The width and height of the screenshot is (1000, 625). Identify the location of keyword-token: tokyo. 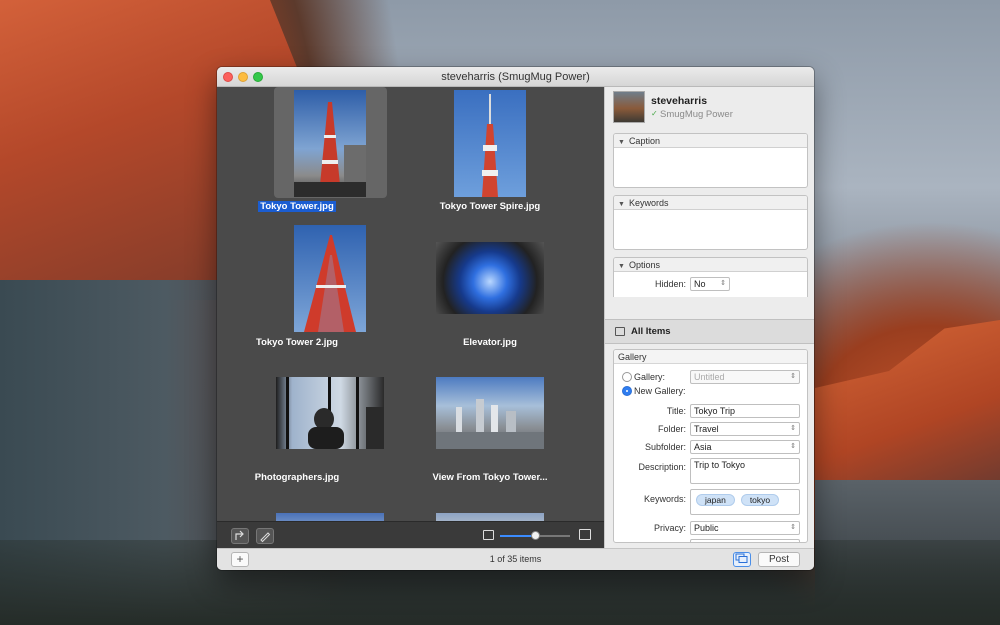
(760, 500).